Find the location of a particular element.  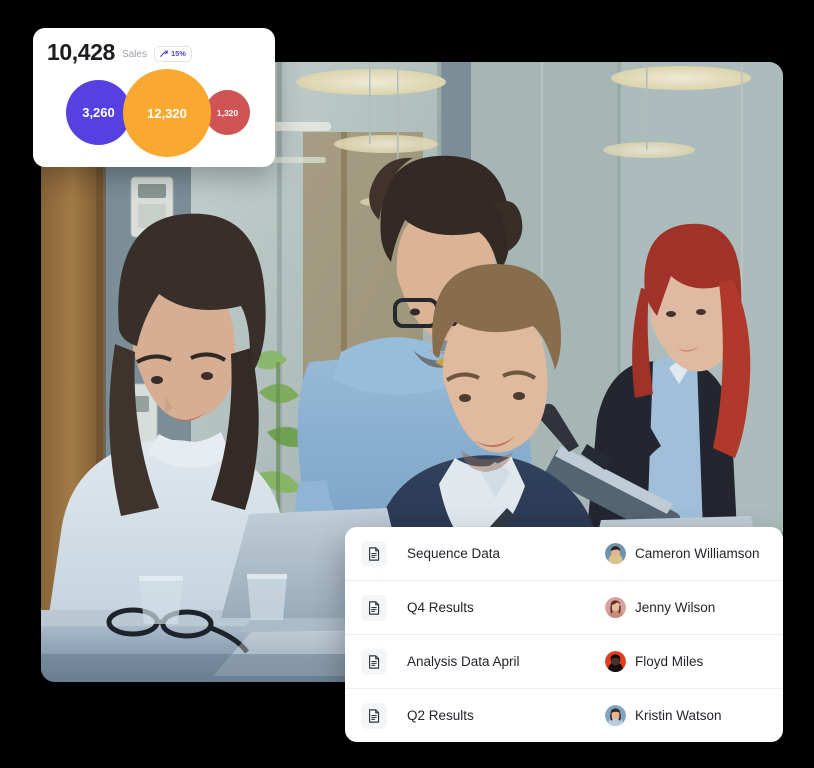

sales-trend-badge: 15% is located at coordinates (172, 53).